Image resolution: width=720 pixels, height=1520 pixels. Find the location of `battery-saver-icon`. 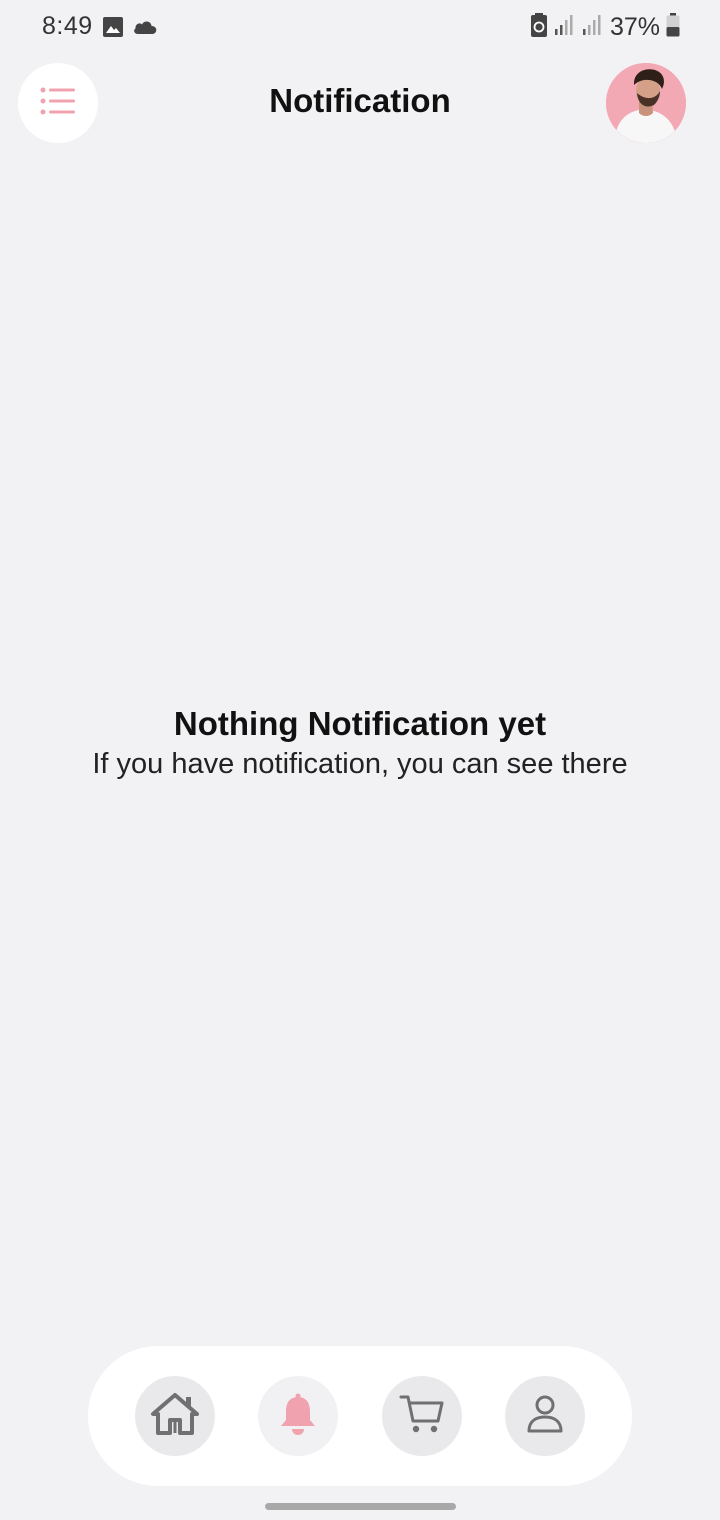

battery-saver-icon is located at coordinates (539, 27).